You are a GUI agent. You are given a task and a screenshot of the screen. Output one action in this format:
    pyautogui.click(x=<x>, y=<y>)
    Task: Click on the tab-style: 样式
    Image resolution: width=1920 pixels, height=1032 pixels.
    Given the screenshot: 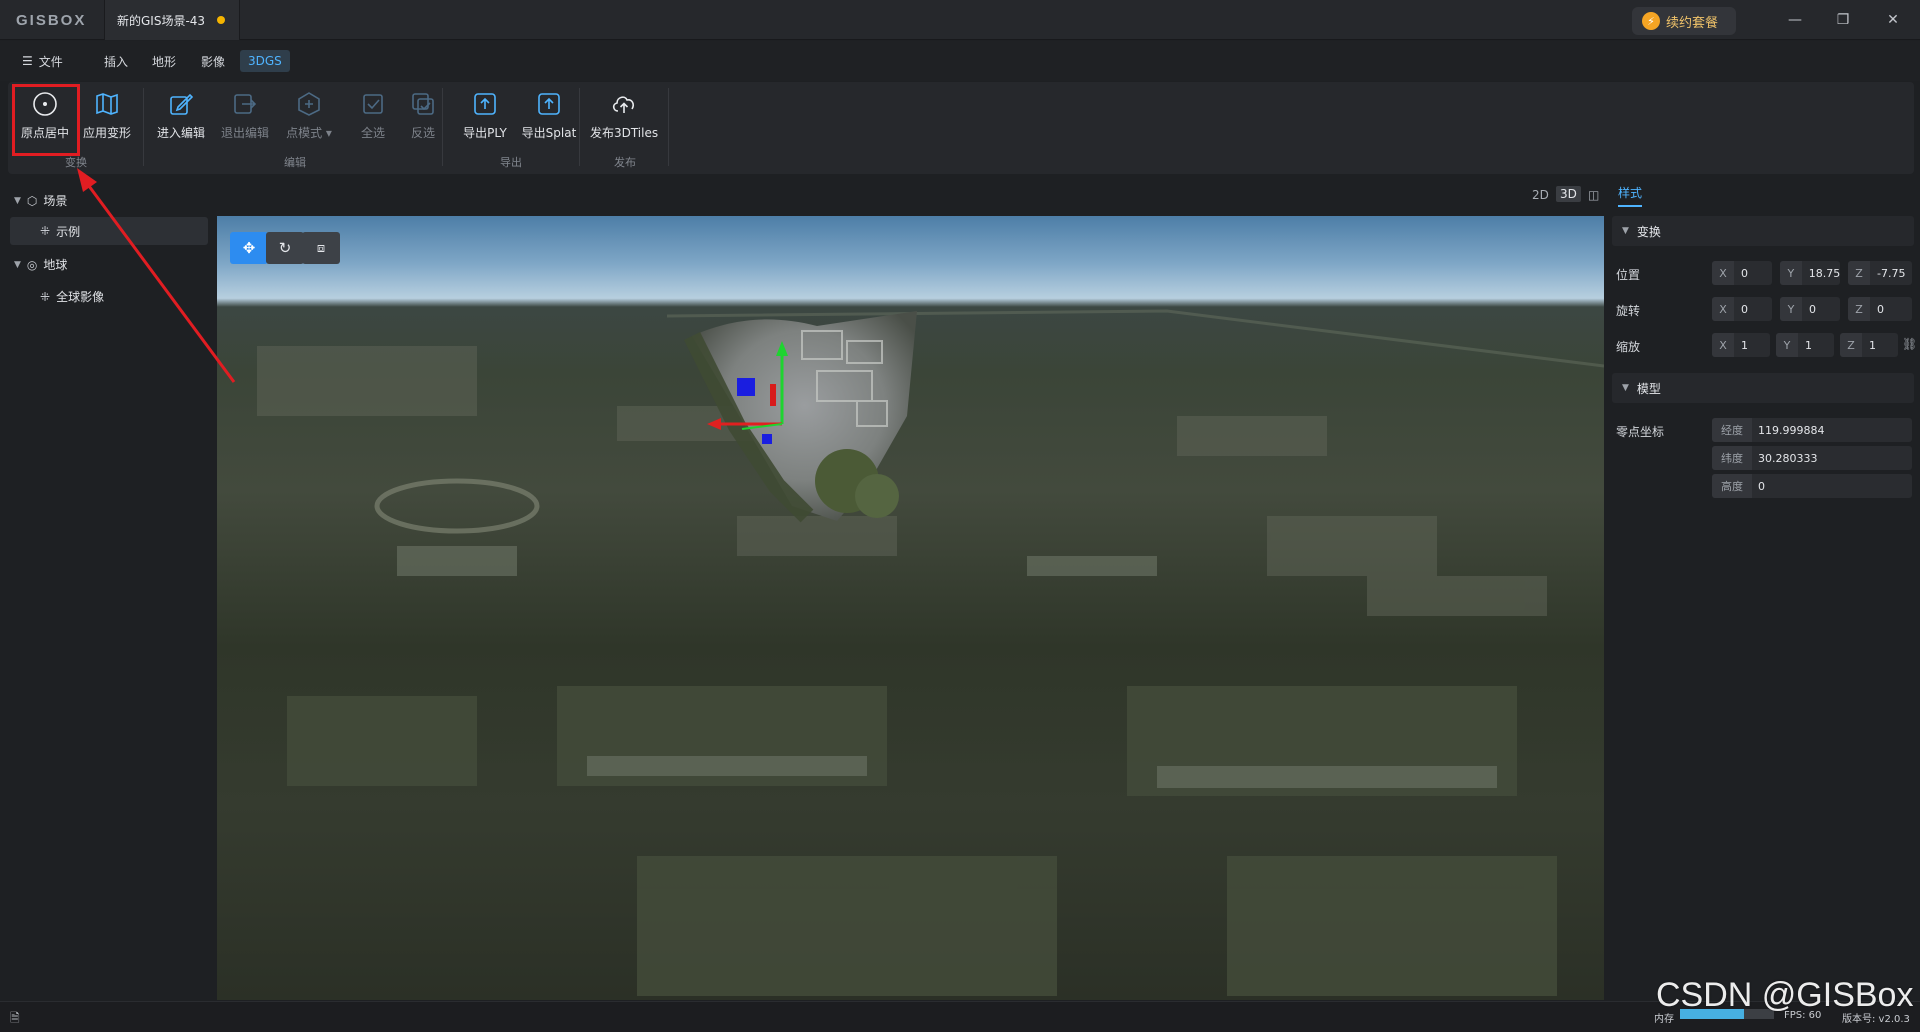 What is the action you would take?
    pyautogui.click(x=1630, y=195)
    